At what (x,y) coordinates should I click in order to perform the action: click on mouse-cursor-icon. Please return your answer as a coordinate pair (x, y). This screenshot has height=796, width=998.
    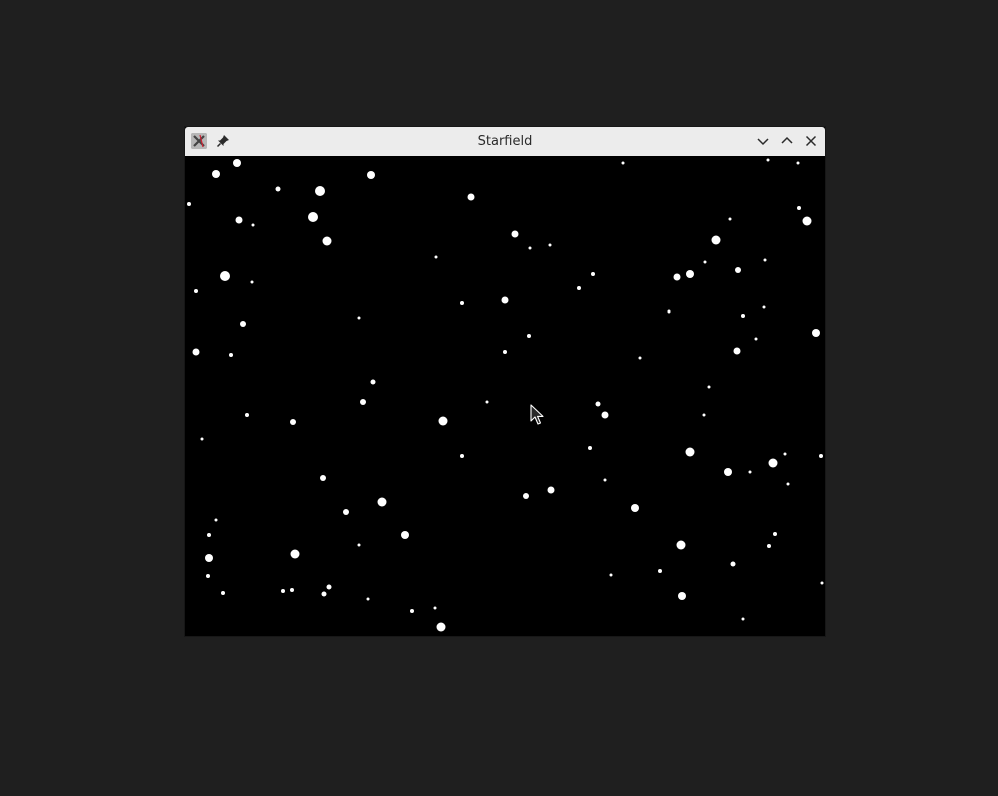
    Looking at the image, I should click on (537, 414).